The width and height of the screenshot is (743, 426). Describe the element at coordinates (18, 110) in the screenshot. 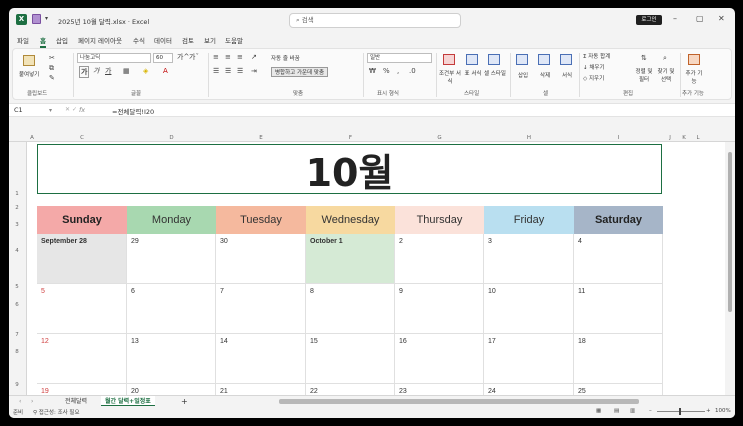

I see `name-box: C1` at that location.